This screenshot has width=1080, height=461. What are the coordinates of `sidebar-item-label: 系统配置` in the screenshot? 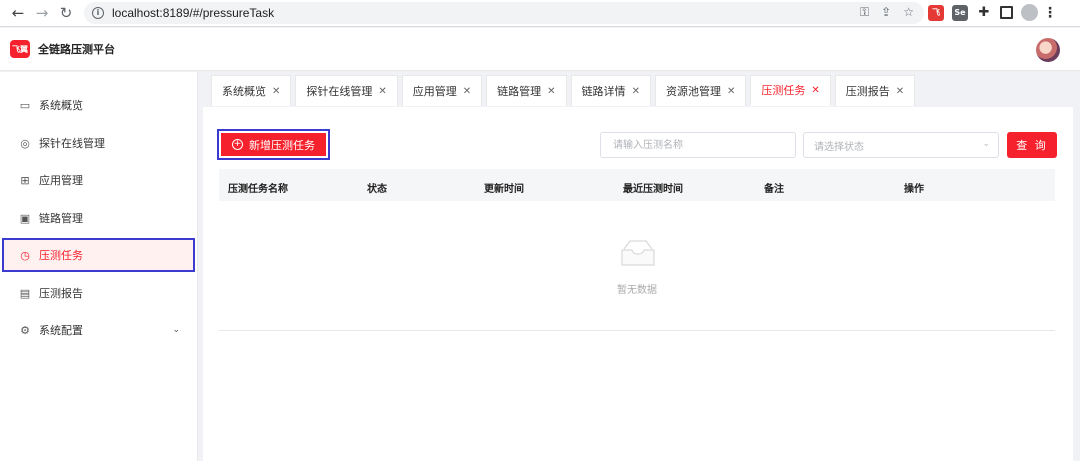 It's located at (61, 330).